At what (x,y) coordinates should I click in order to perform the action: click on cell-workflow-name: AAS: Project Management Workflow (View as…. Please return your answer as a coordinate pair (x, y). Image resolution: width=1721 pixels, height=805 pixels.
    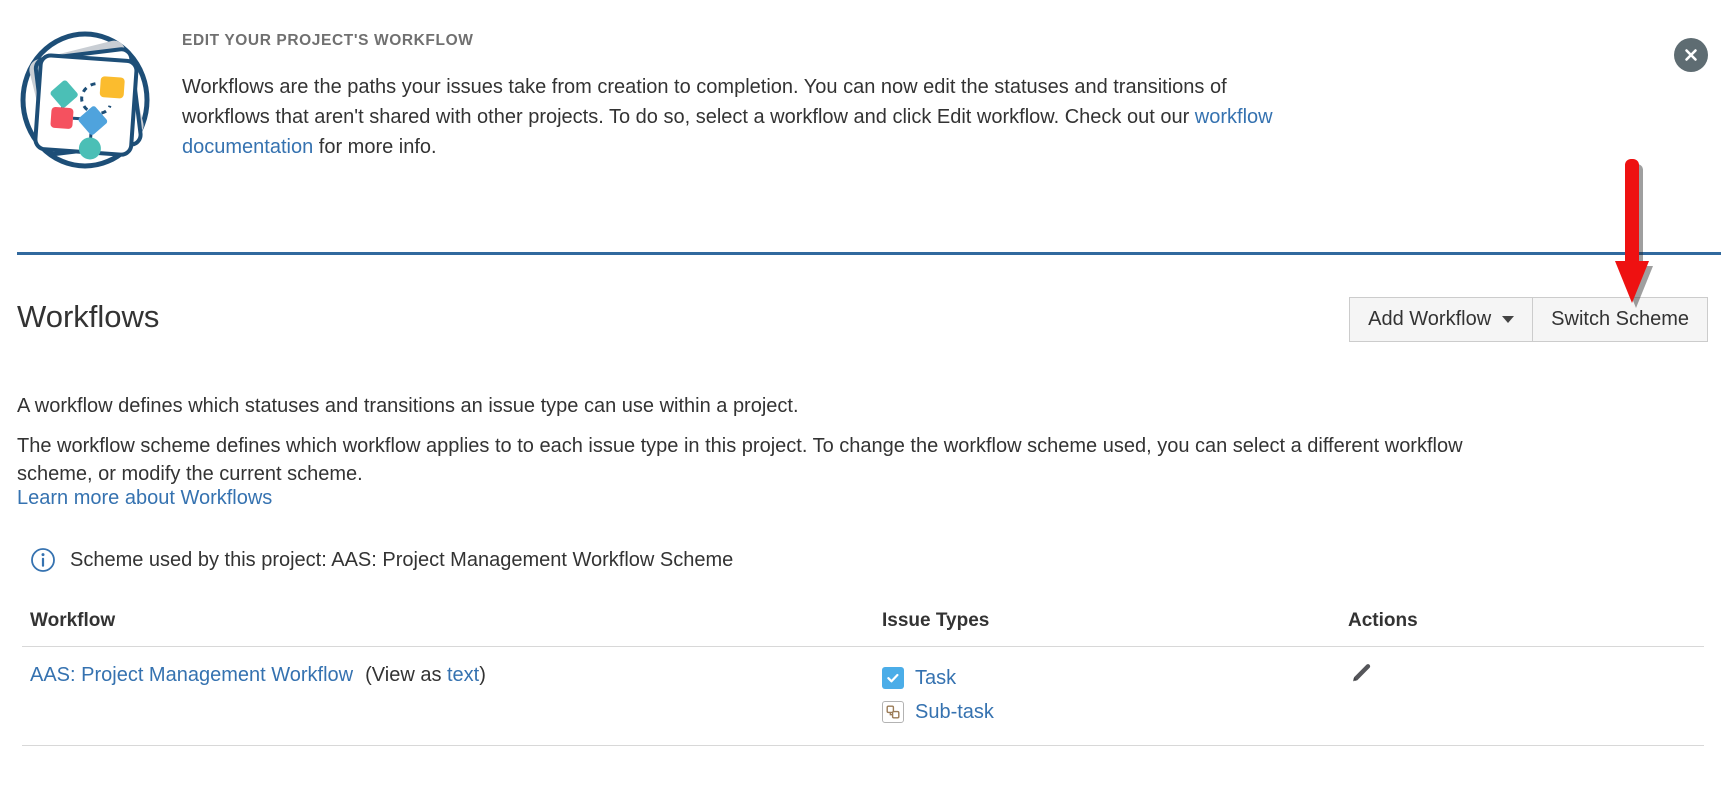
    Looking at the image, I should click on (448, 696).